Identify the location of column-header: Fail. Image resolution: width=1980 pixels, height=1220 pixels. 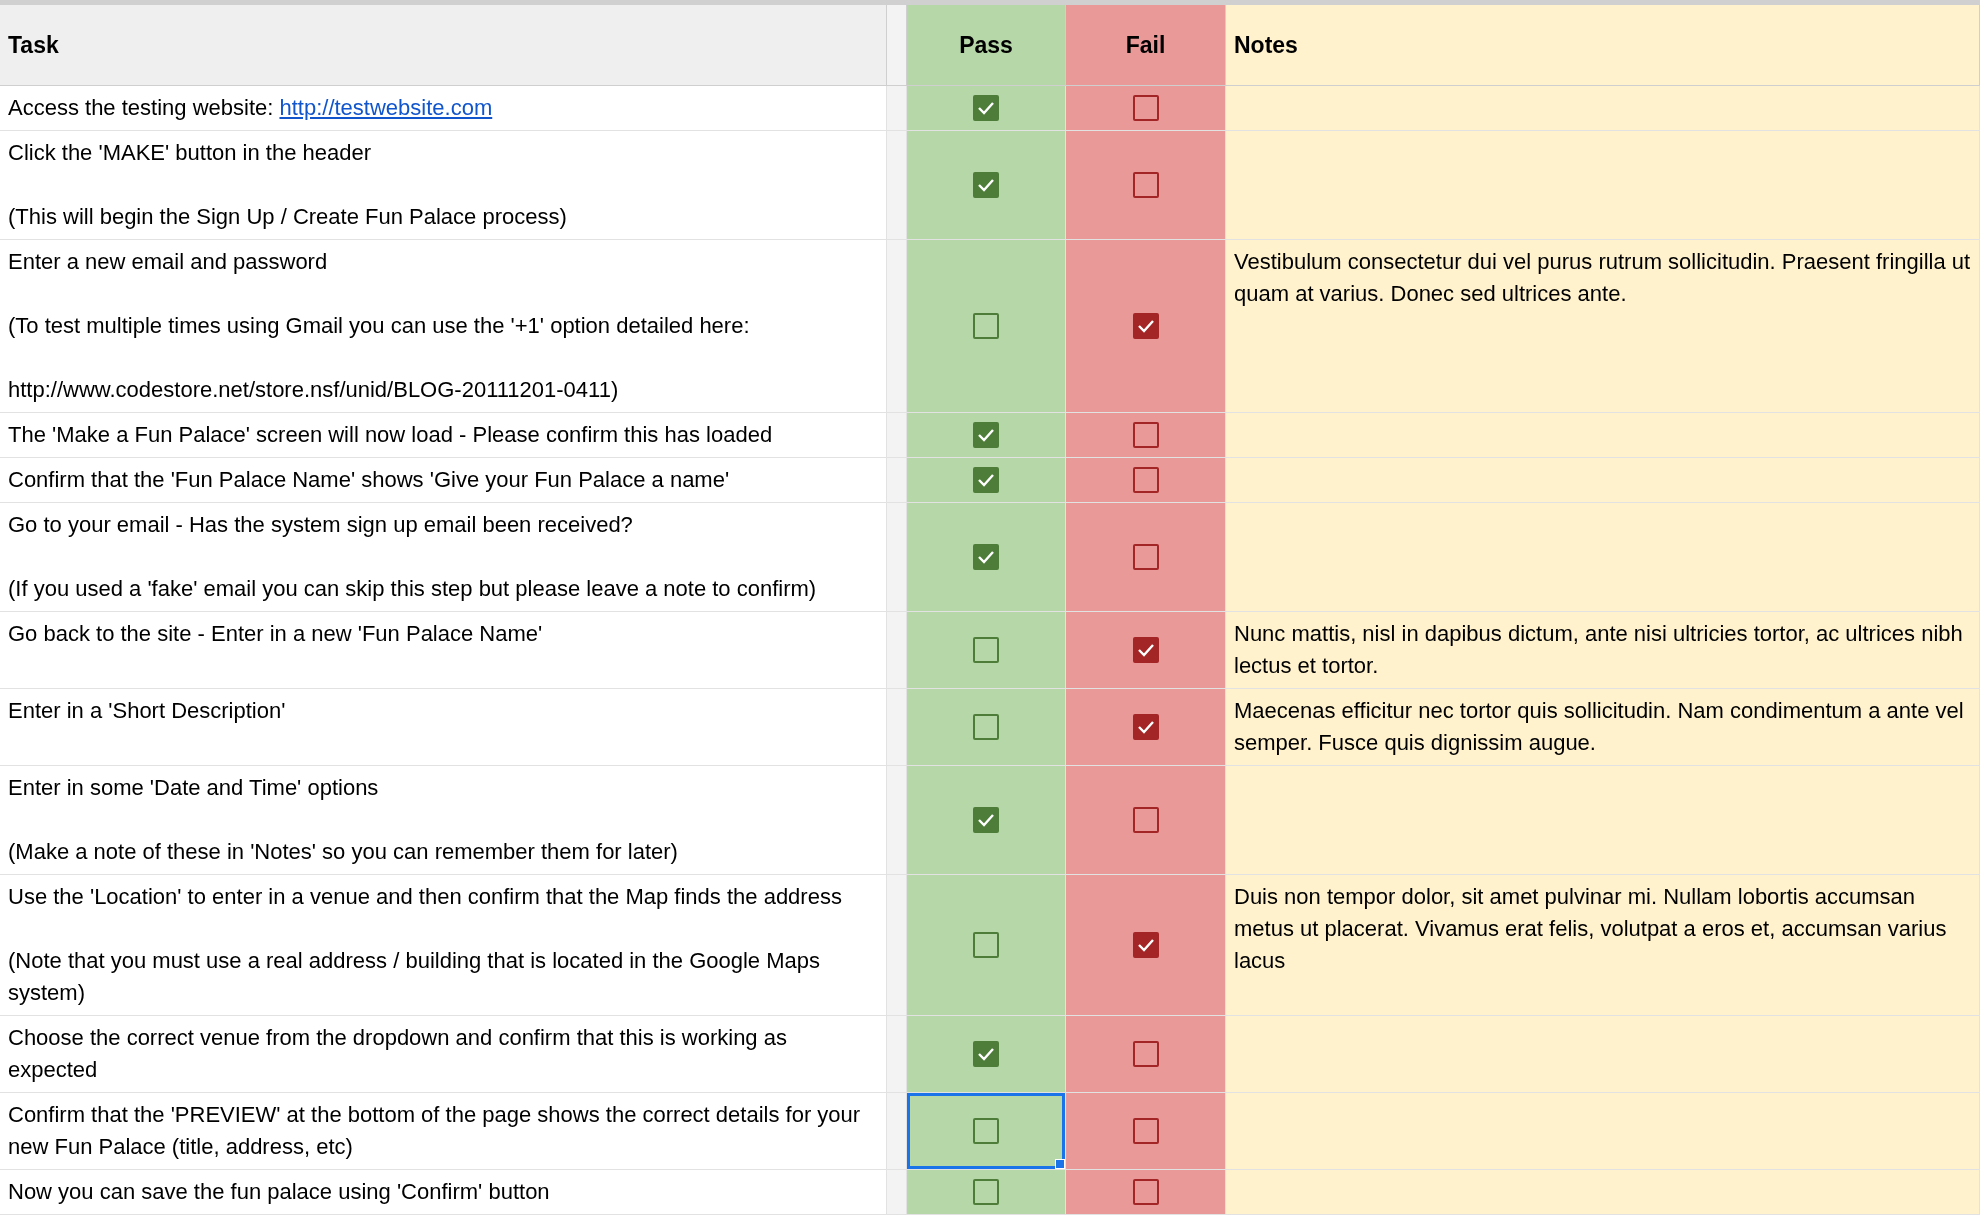
(1145, 45).